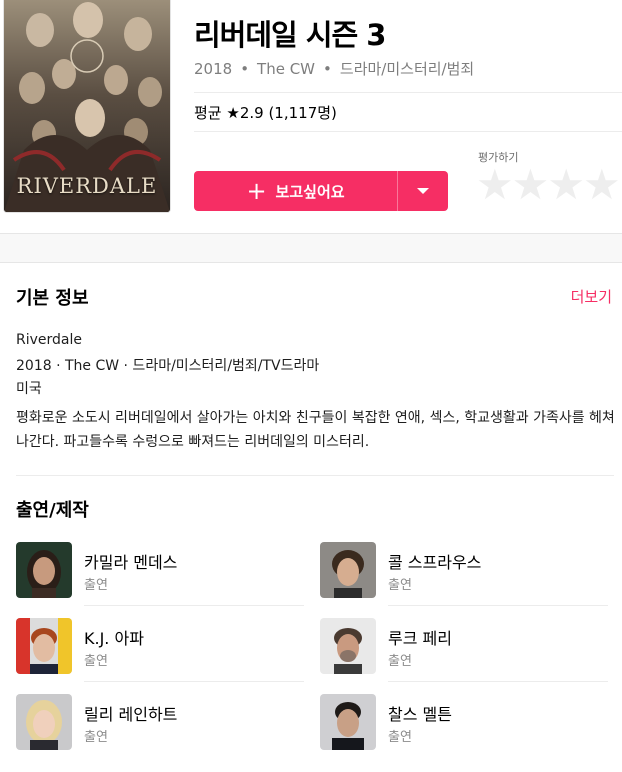 This screenshot has height=772, width=622. Describe the element at coordinates (52, 510) in the screenshot. I see `cast-heading: 출연/제작` at that location.